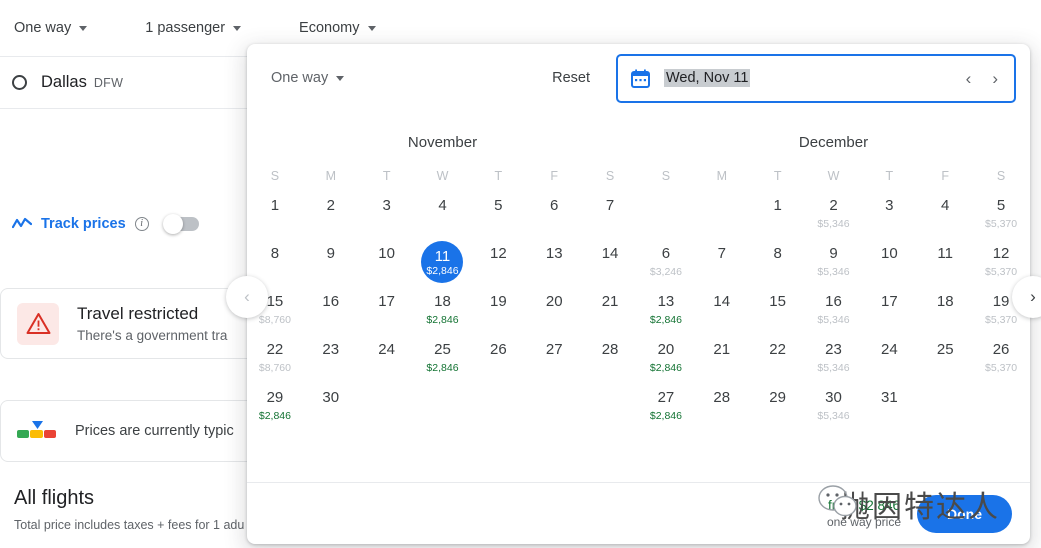 The image size is (1041, 548). I want to click on calendar-day-16: 16 $5,346, so click(834, 315).